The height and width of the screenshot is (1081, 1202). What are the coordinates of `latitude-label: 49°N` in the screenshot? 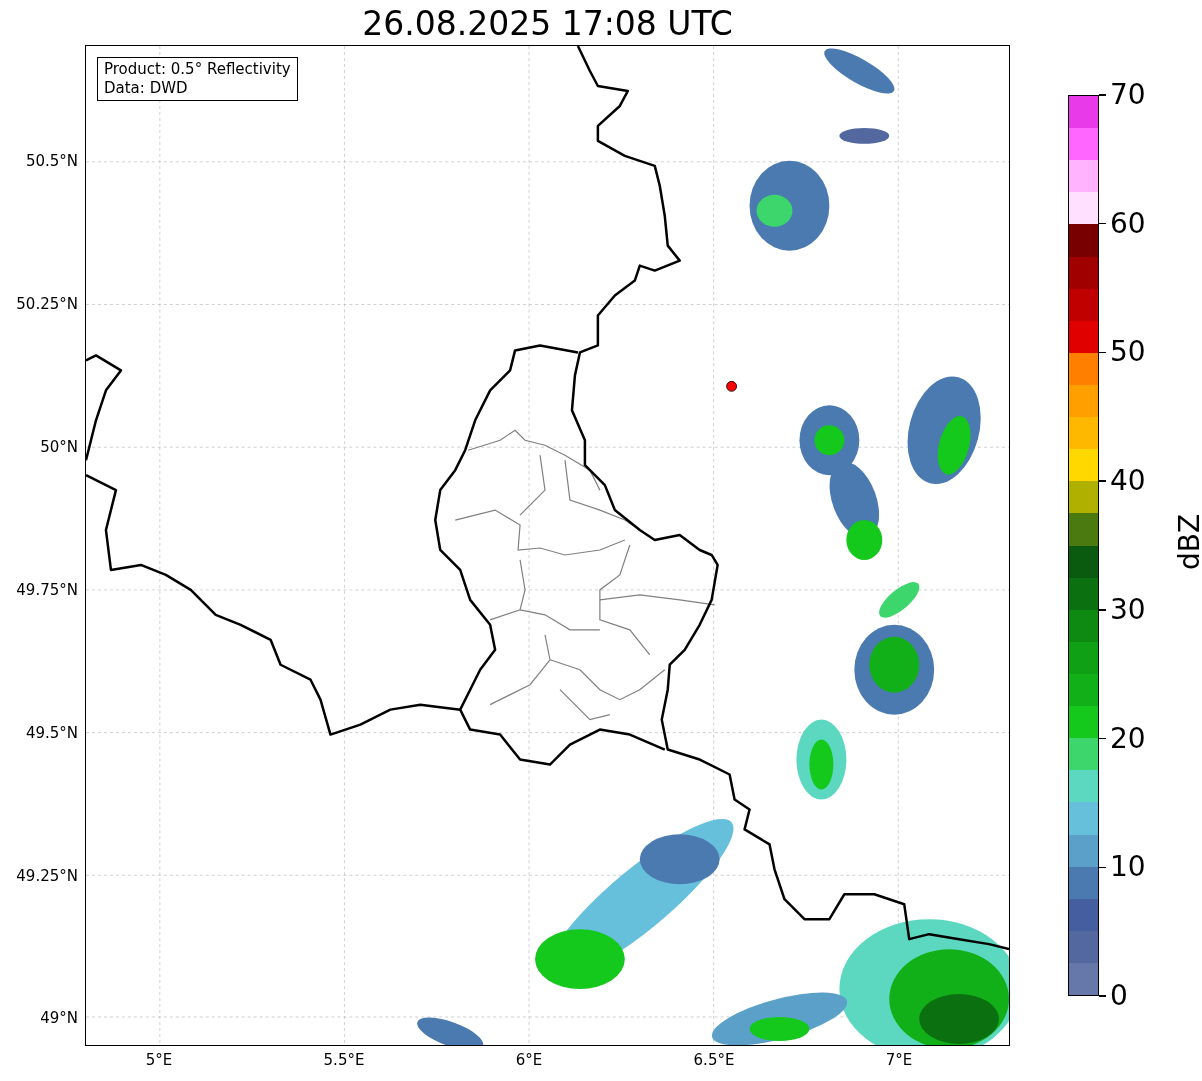 It's located at (59, 1018).